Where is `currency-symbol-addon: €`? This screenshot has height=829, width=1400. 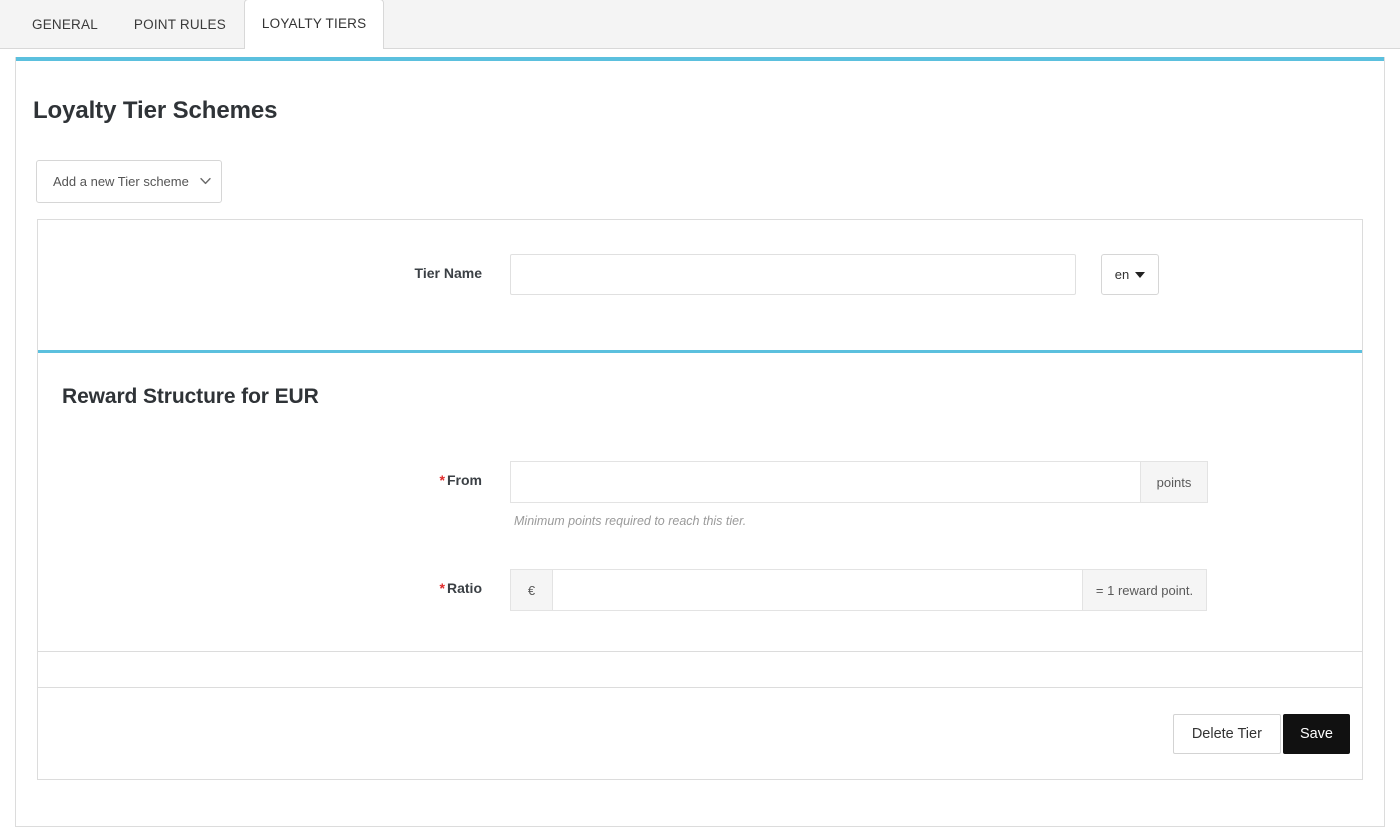 currency-symbol-addon: € is located at coordinates (531, 590).